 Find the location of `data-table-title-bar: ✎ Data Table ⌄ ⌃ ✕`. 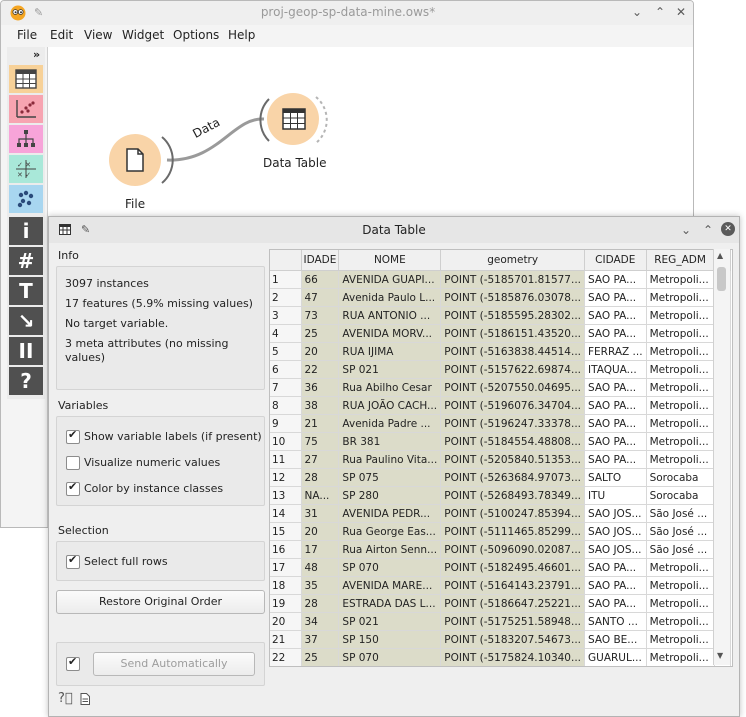

data-table-title-bar: ✎ Data Table ⌄ ⌃ ✕ is located at coordinates (394, 230).